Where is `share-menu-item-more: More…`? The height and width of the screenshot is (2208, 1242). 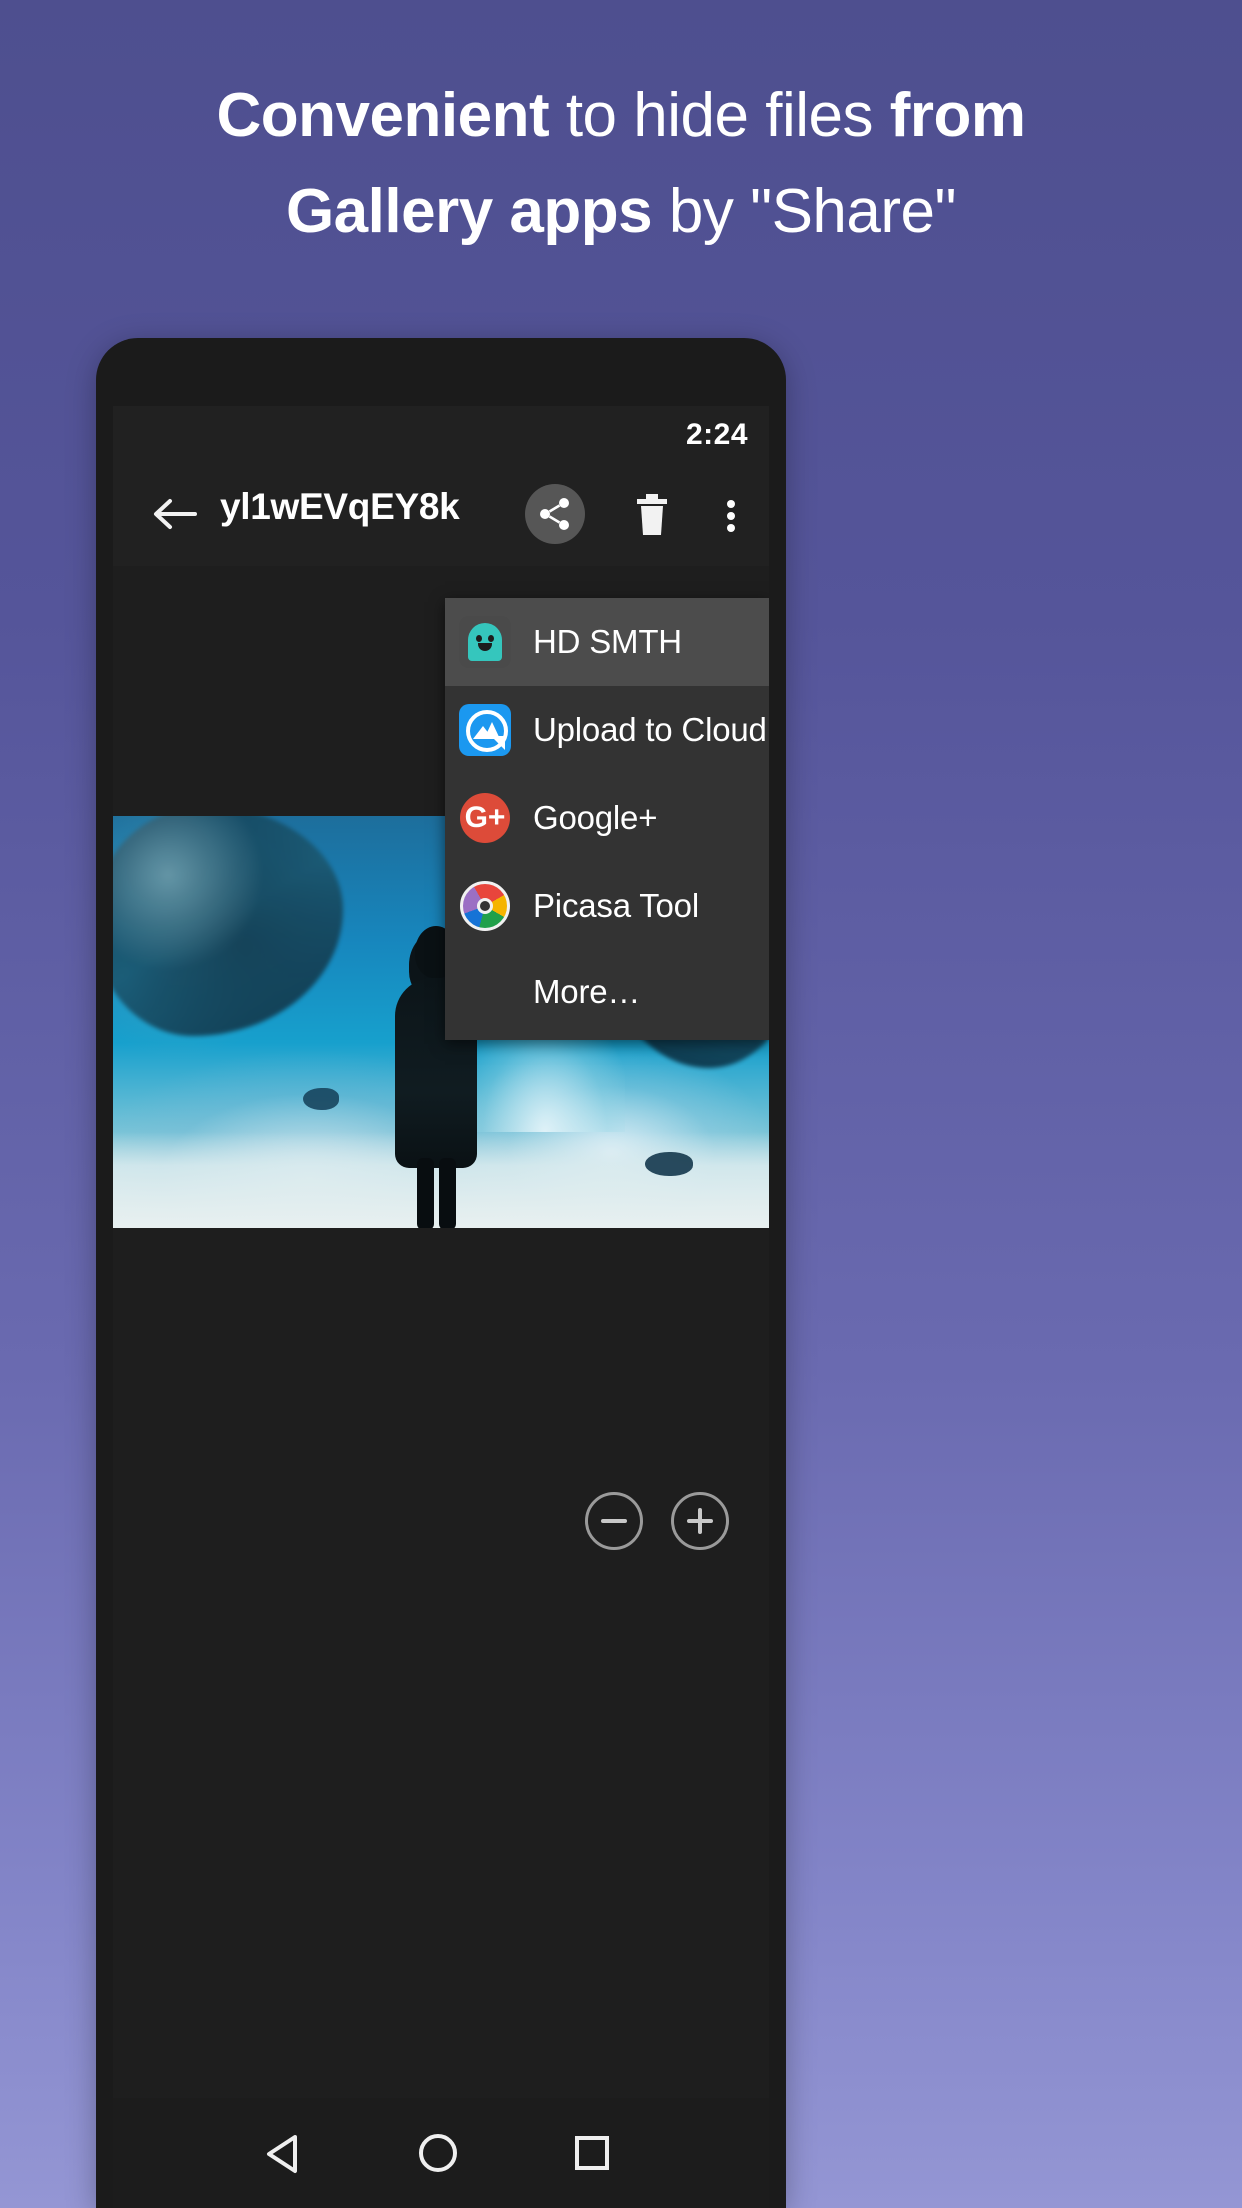 share-menu-item-more: More… is located at coordinates (607, 992).